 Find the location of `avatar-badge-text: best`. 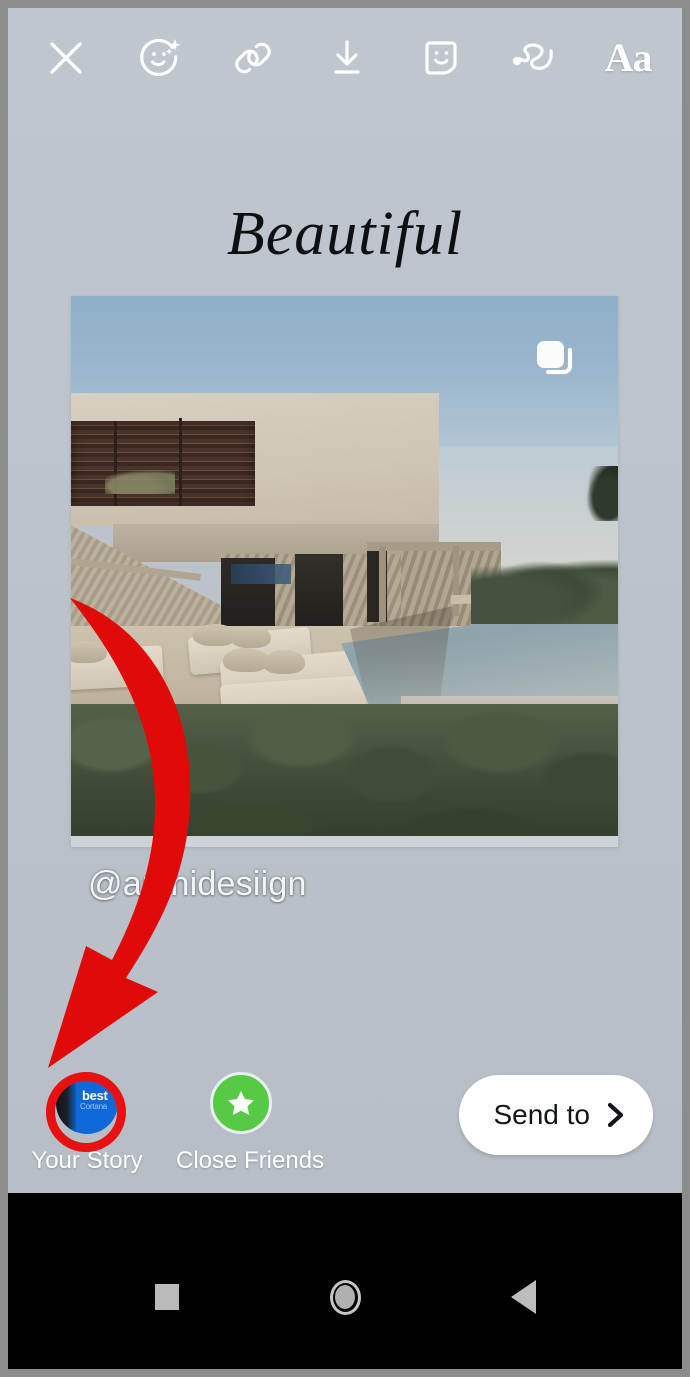

avatar-badge-text: best is located at coordinates (95, 1095).